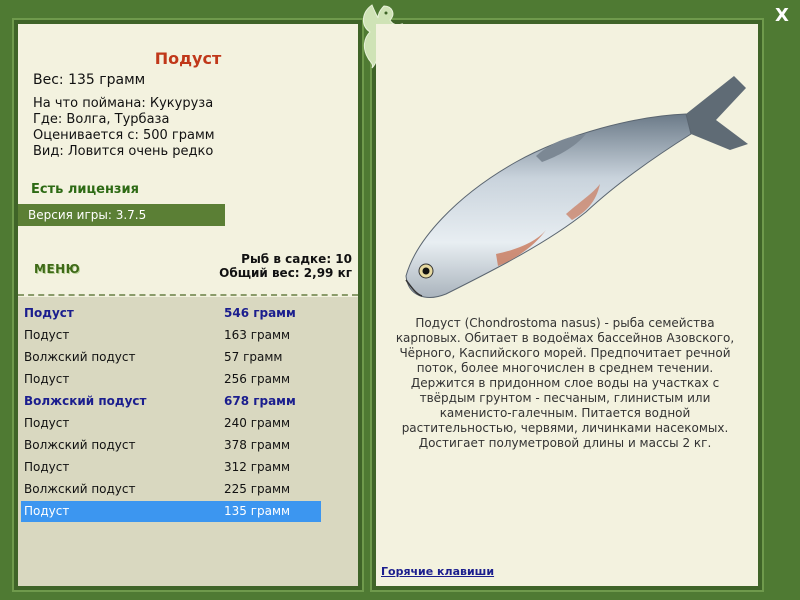  What do you see at coordinates (101, 119) in the screenshot?
I see `location: Где: Волга, Турбаза` at bounding box center [101, 119].